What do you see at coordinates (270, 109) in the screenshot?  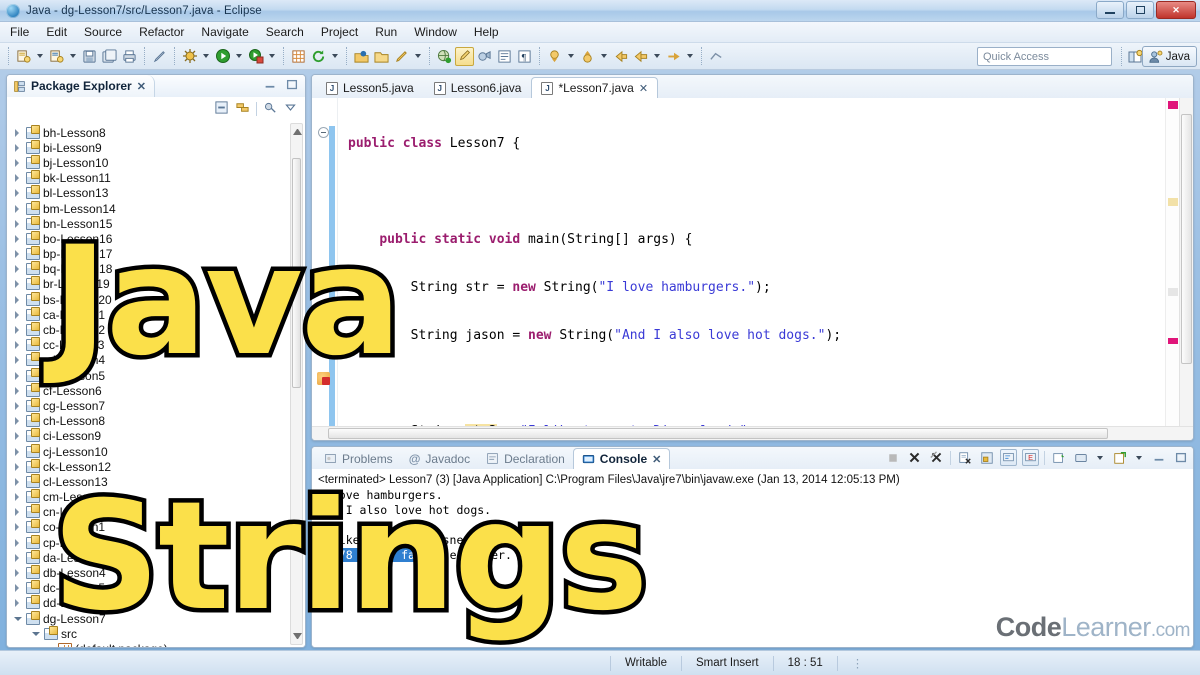 I see `view-menu-filter-icon` at bounding box center [270, 109].